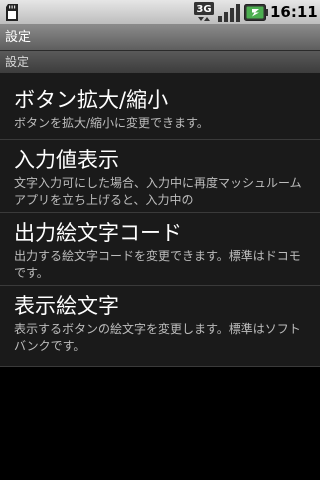 The width and height of the screenshot is (320, 480). What do you see at coordinates (160, 62) in the screenshot?
I see `category-header: 設定` at bounding box center [160, 62].